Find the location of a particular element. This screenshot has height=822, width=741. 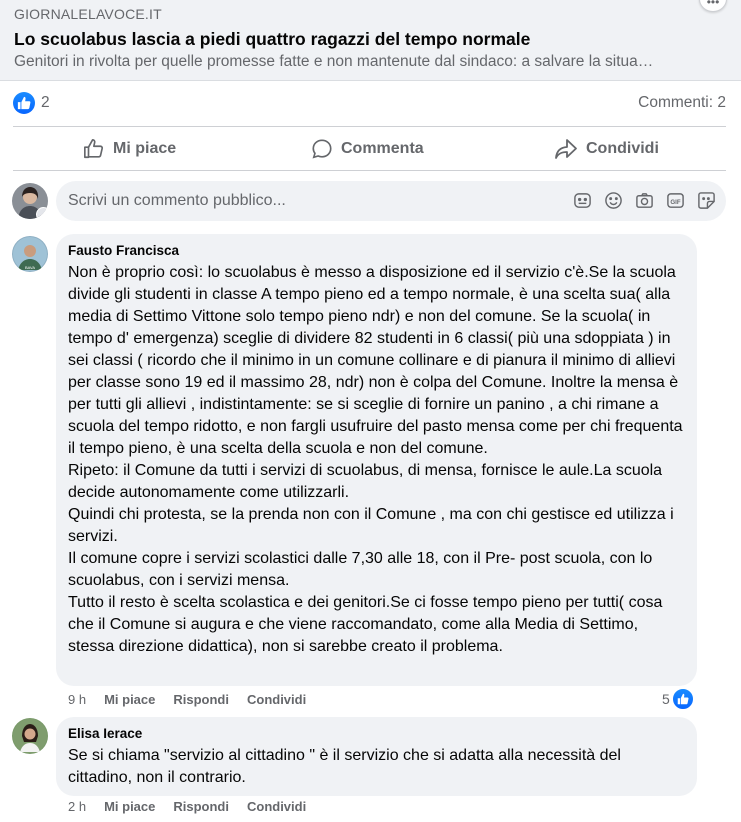

svg-text: GIF is located at coordinates (675, 202).